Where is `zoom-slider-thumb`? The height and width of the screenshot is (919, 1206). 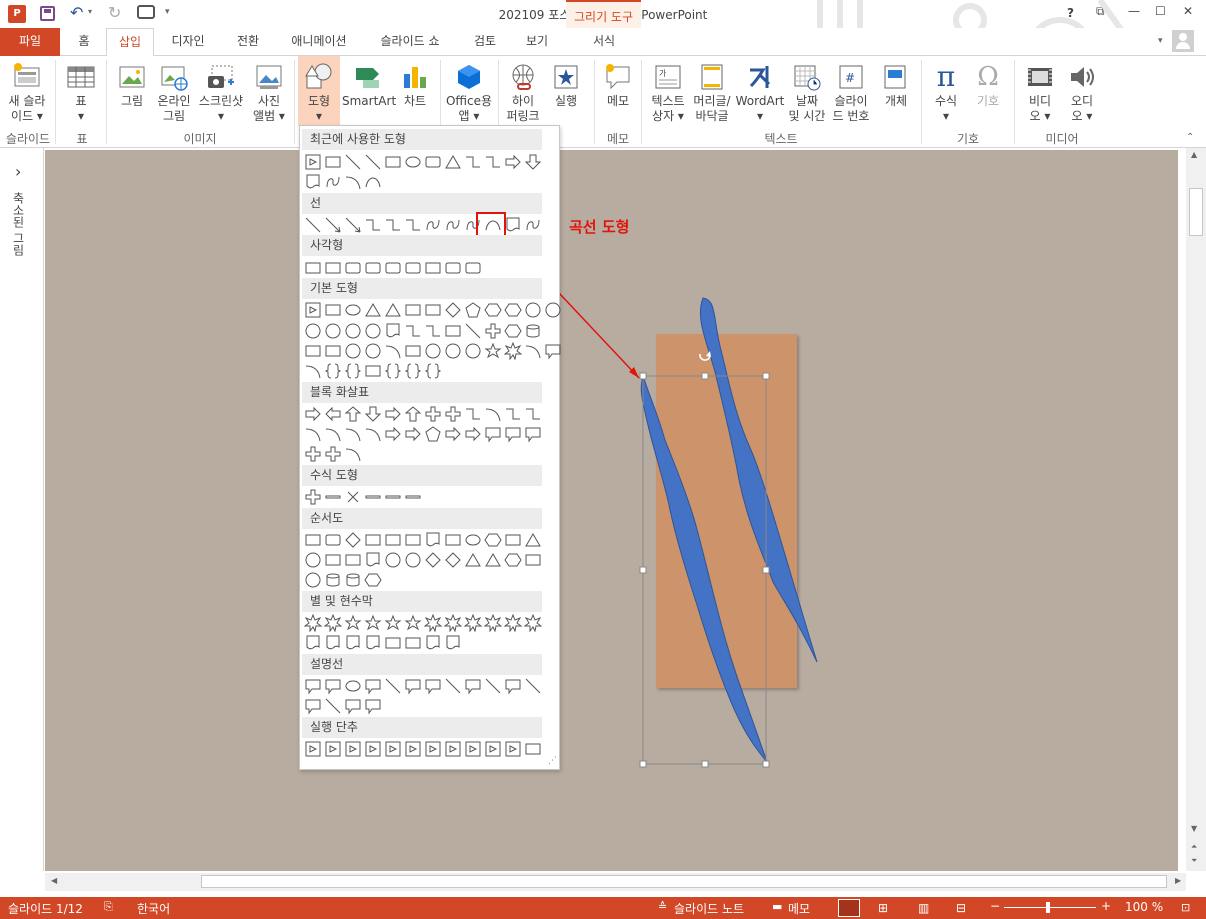 zoom-slider-thumb is located at coordinates (1048, 907).